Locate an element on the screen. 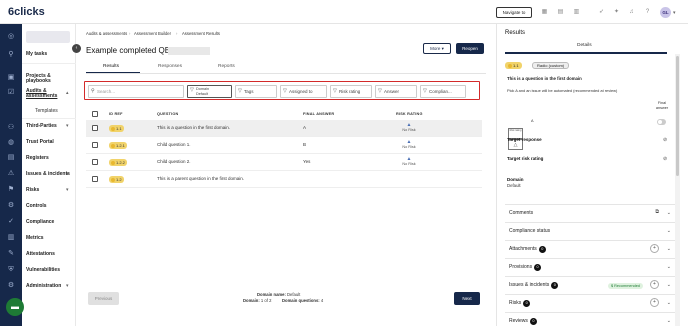 This screenshot has width=688, height=330. tags-filter: ▽ Tags is located at coordinates (256, 91).